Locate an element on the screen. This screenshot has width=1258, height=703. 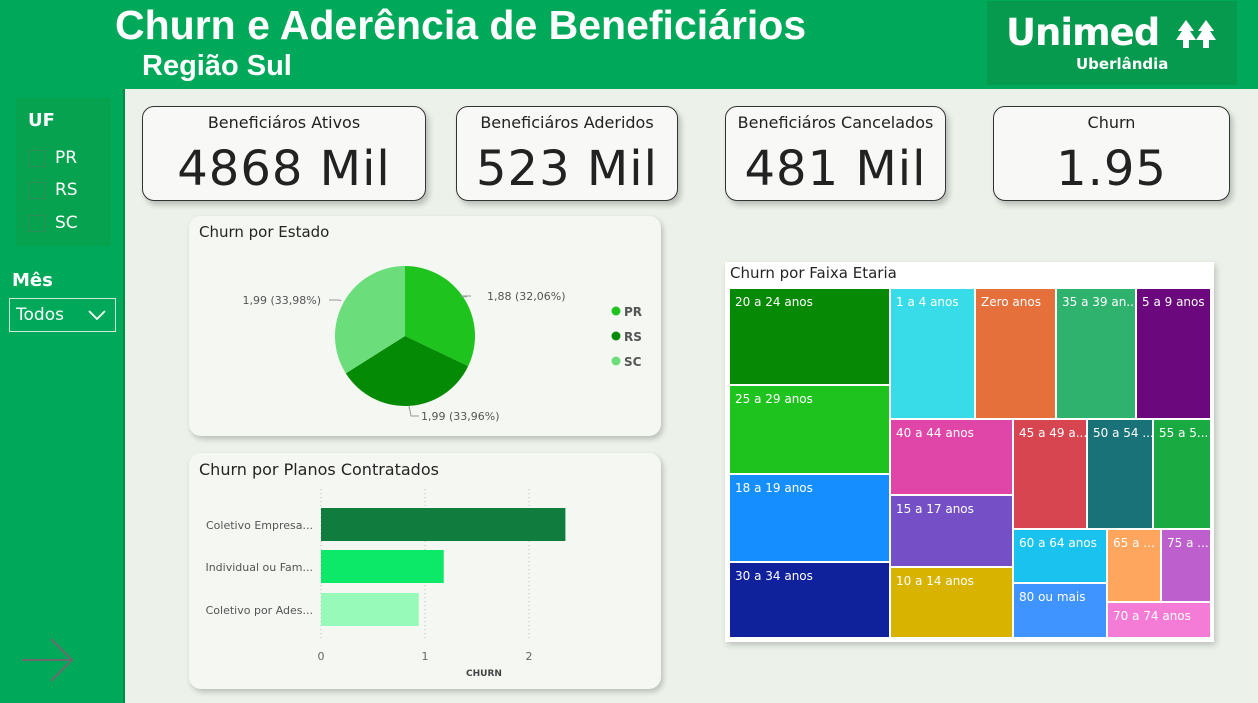
kpi-card-aderidos: Beneficiáros Aderidos 523 Mil is located at coordinates (567, 153).